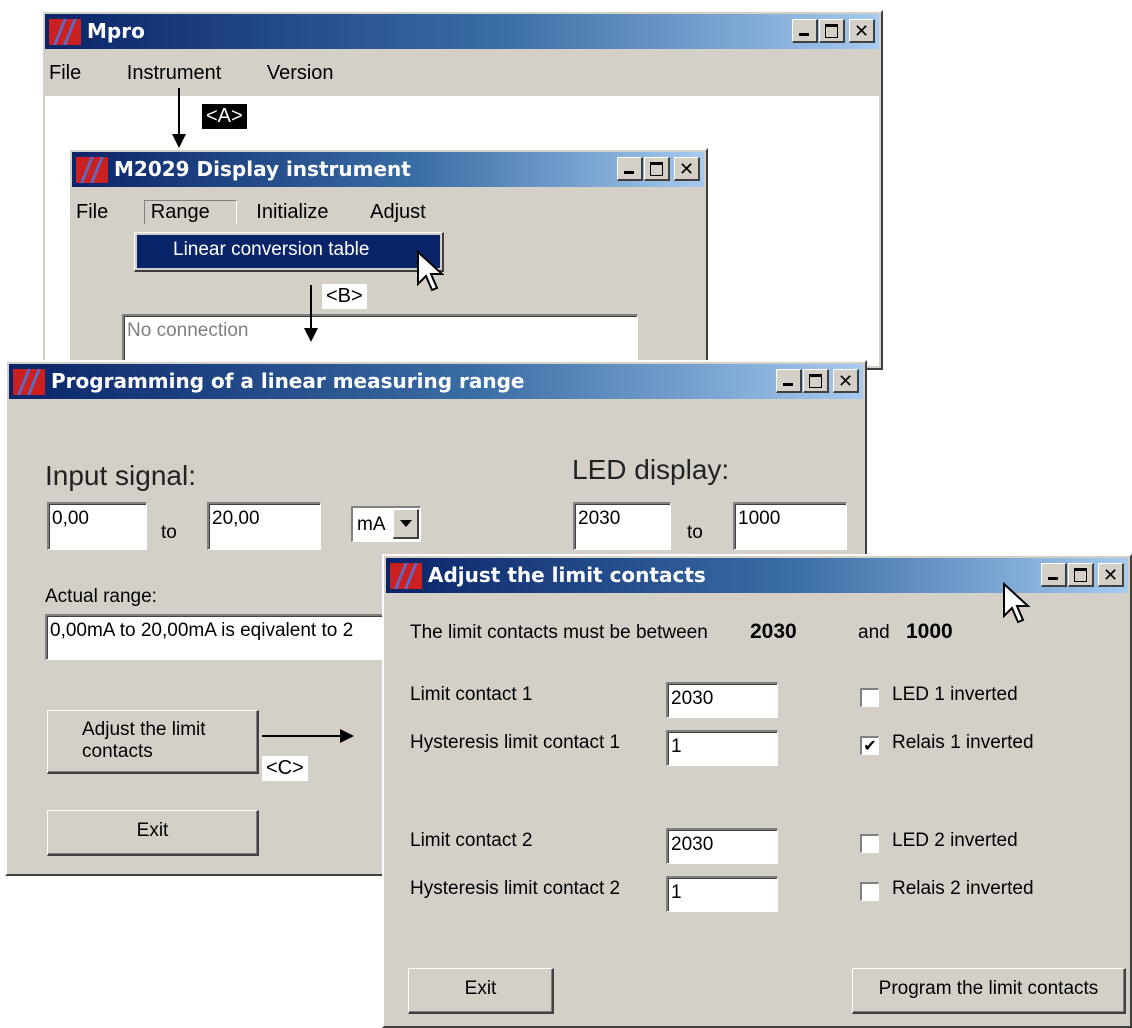  Describe the element at coordinates (116, 31) in the screenshot. I see `mpro-title: Mpro` at that location.